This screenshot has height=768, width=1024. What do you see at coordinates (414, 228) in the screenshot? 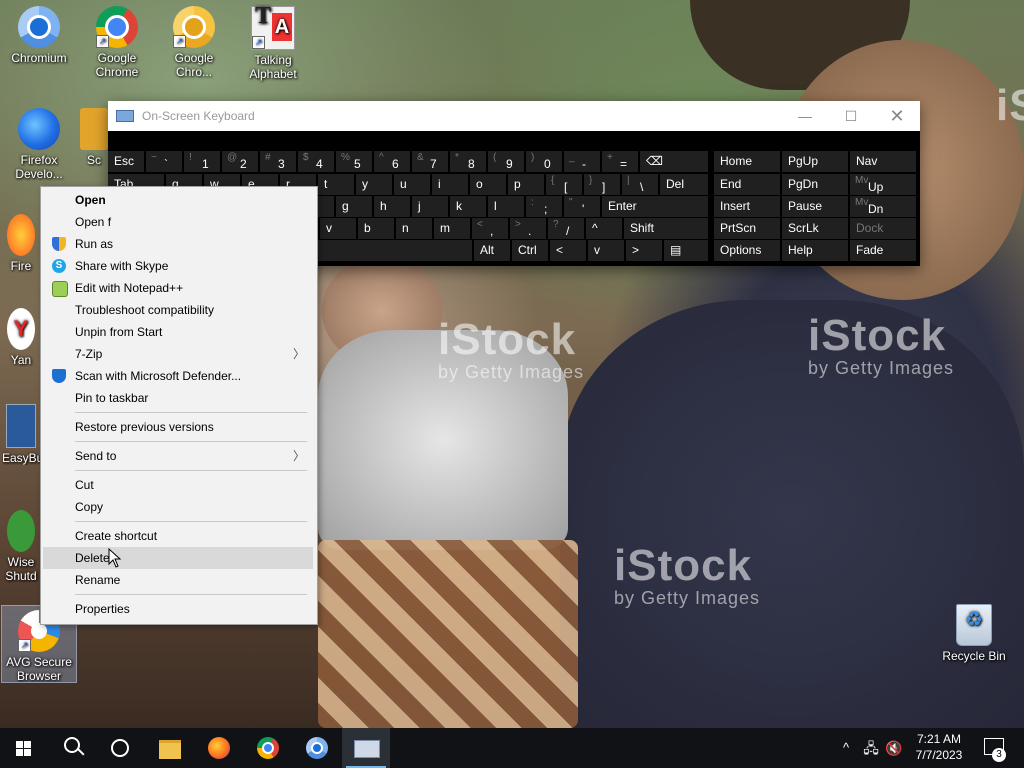
I see `key-n: n` at bounding box center [414, 228].